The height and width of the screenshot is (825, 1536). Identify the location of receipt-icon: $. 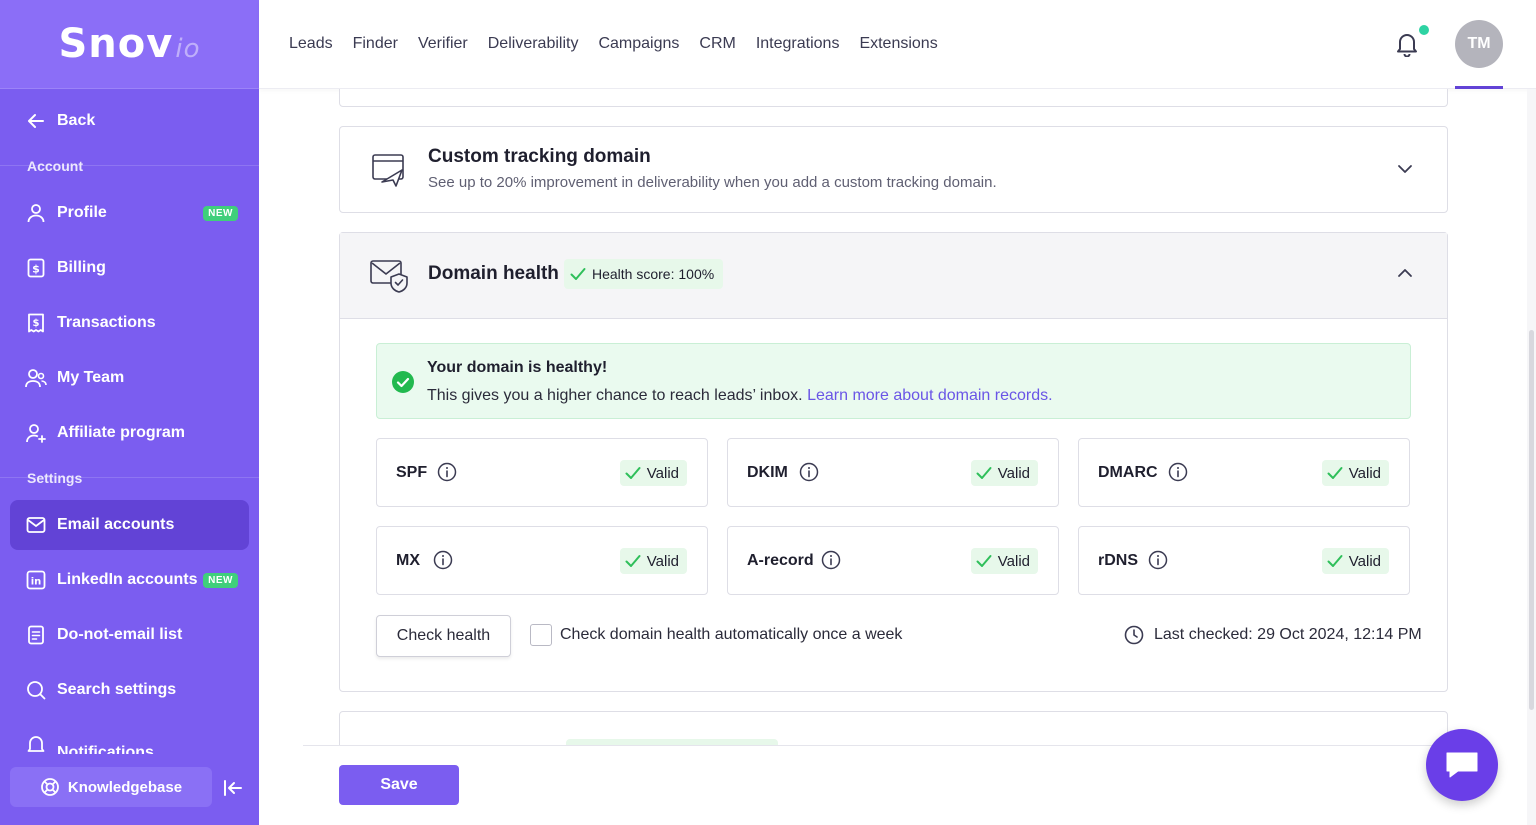
(36, 323).